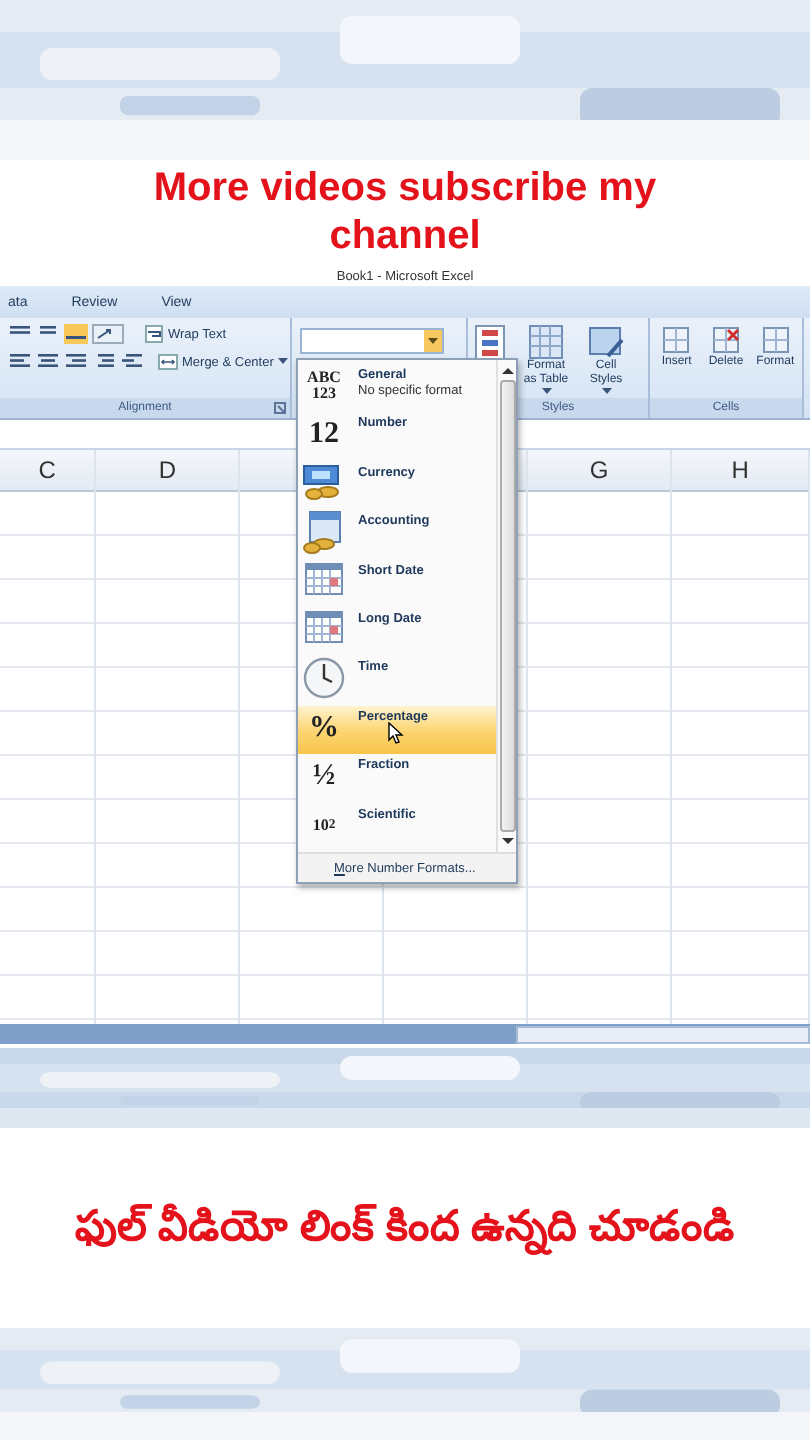  What do you see at coordinates (405, 212) in the screenshot?
I see `caption-text: More videos subscribe my channel` at bounding box center [405, 212].